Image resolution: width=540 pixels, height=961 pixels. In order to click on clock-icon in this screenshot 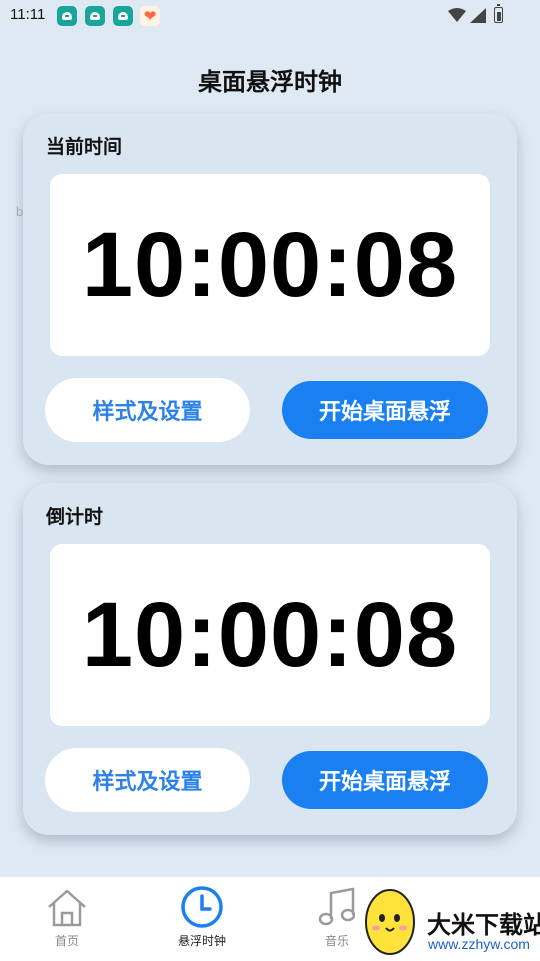, I will do `click(202, 907)`.